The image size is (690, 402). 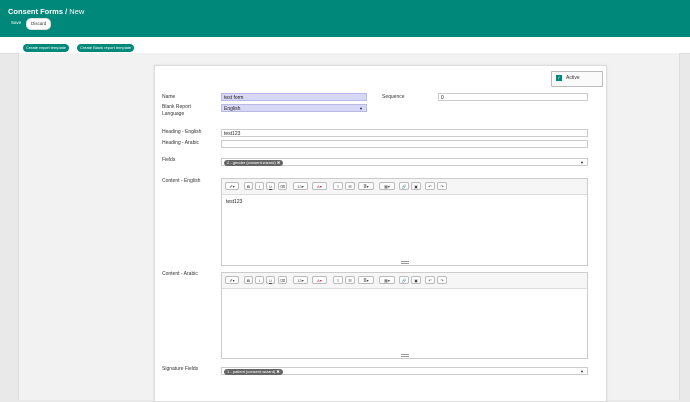 What do you see at coordinates (77, 11) in the screenshot?
I see `breadcrumb-current: New` at bounding box center [77, 11].